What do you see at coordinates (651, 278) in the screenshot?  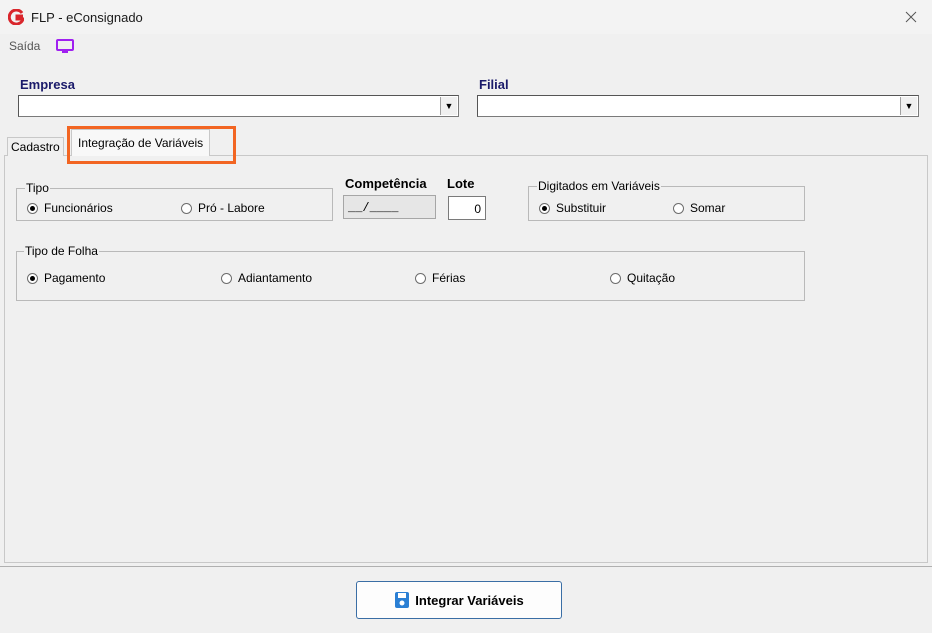 I see `radio-label: Quitação` at bounding box center [651, 278].